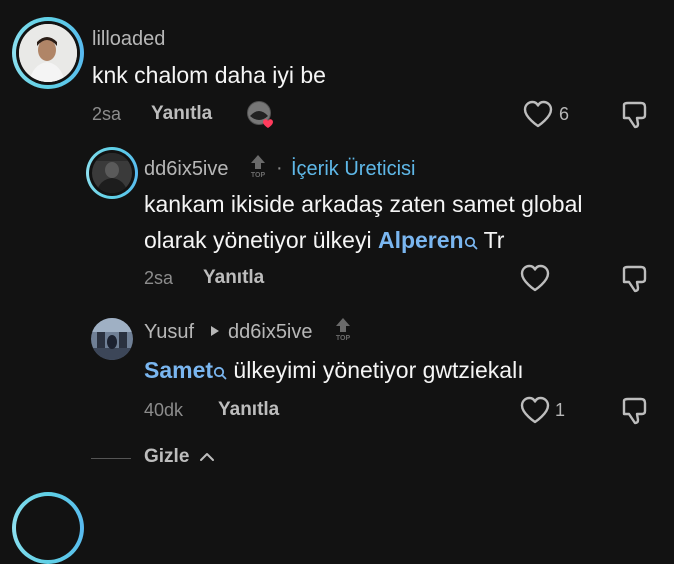 This screenshot has height=564, width=674. I want to click on username: lilloaded, so click(128, 39).